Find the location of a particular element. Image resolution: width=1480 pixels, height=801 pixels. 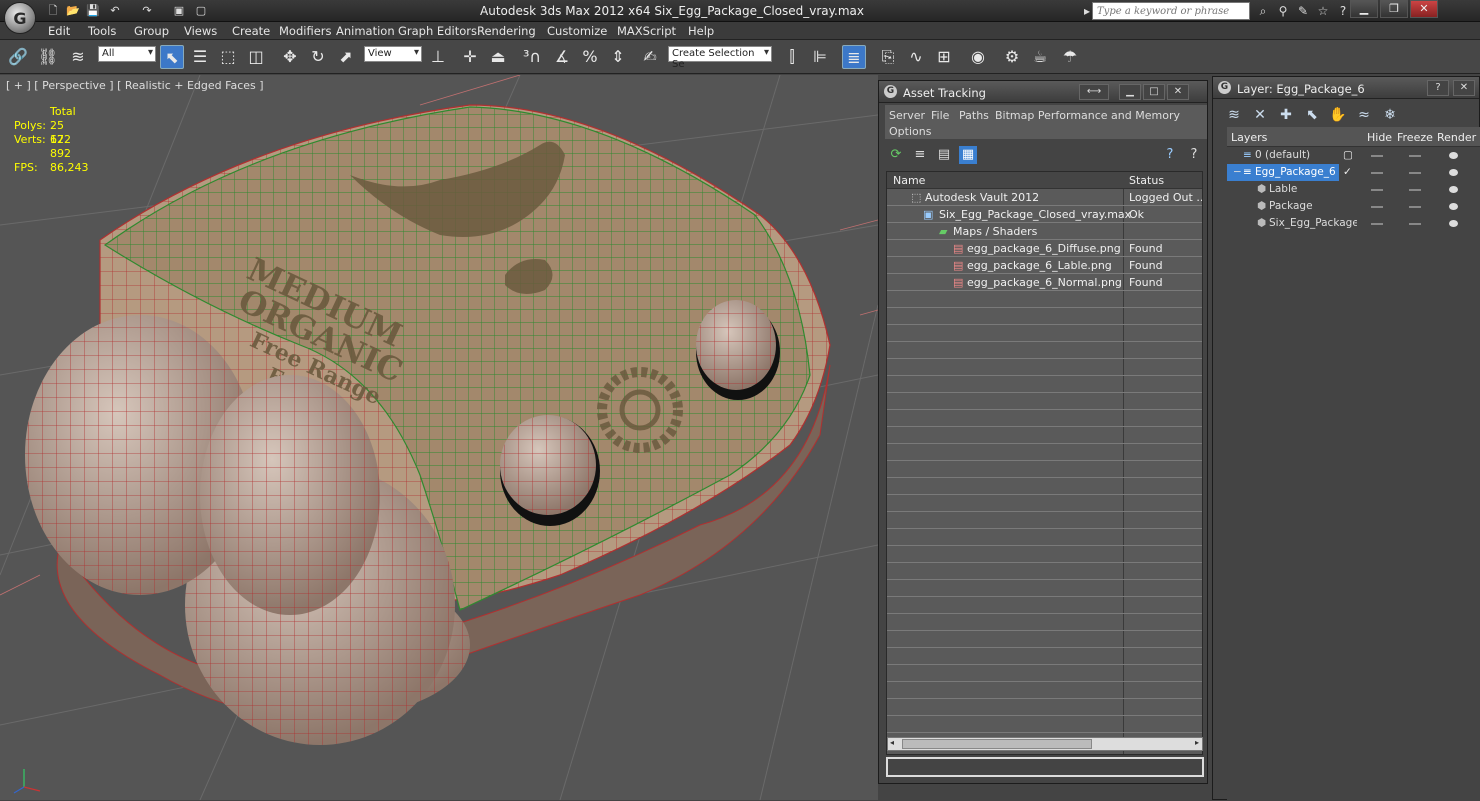

material-editor-icon: ◉ is located at coordinates (978, 57).